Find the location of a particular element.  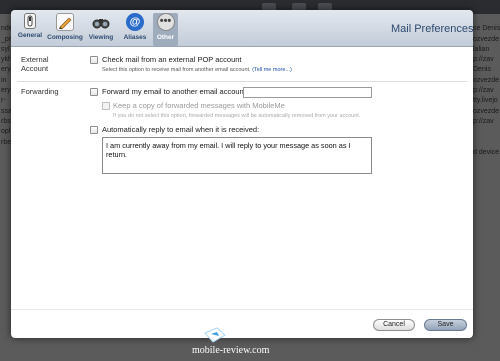

tab-aliases-label: Aliases is located at coordinates (135, 37).